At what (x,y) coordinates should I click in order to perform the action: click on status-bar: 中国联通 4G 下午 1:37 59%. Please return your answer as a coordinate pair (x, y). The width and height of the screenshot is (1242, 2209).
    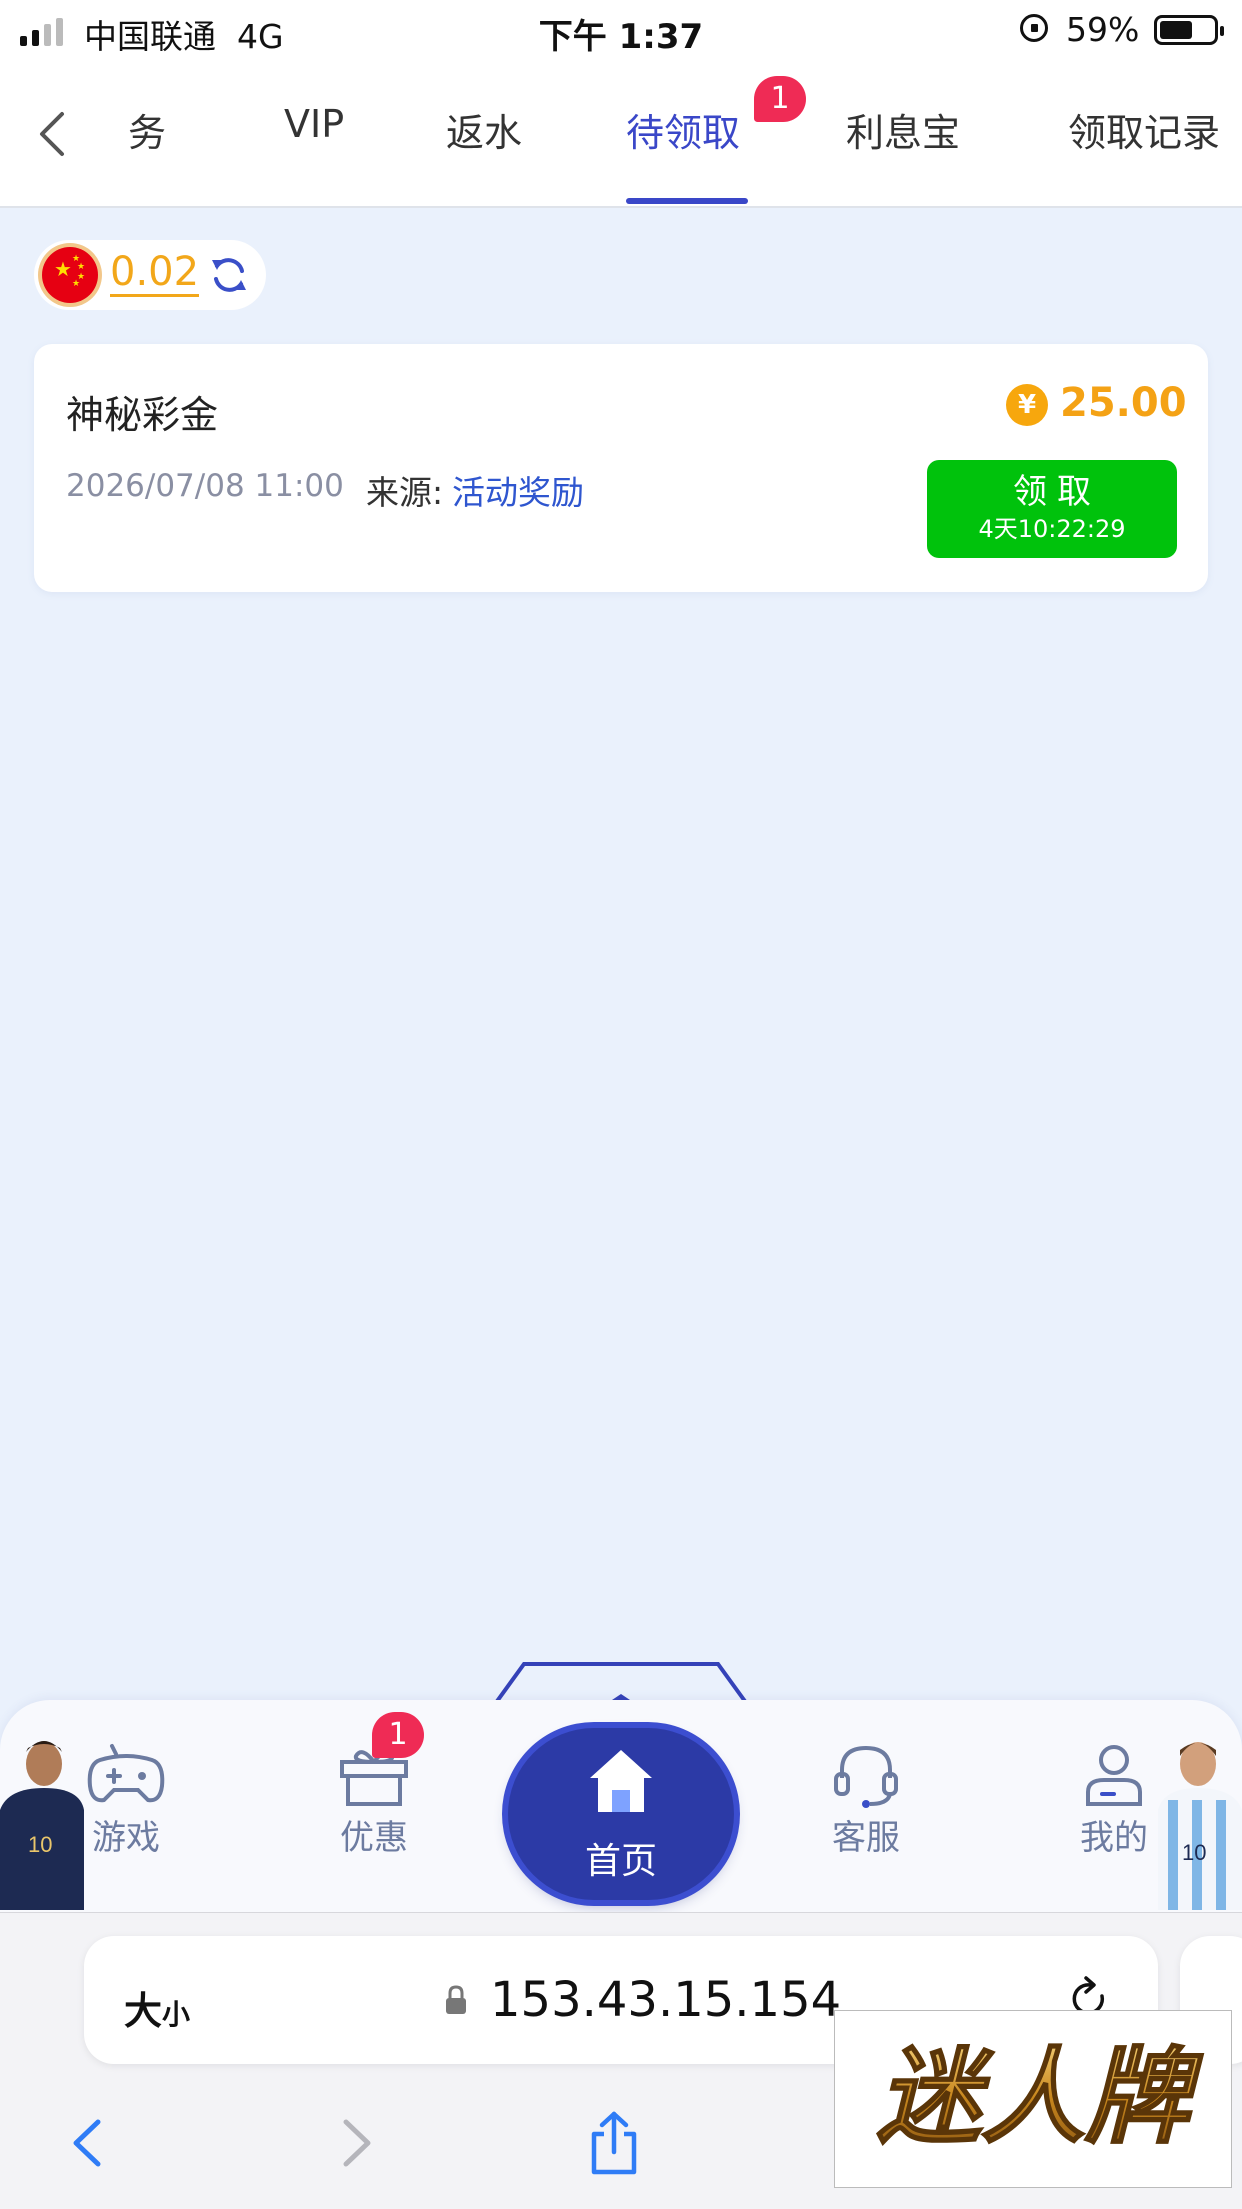
    Looking at the image, I should click on (621, 31).